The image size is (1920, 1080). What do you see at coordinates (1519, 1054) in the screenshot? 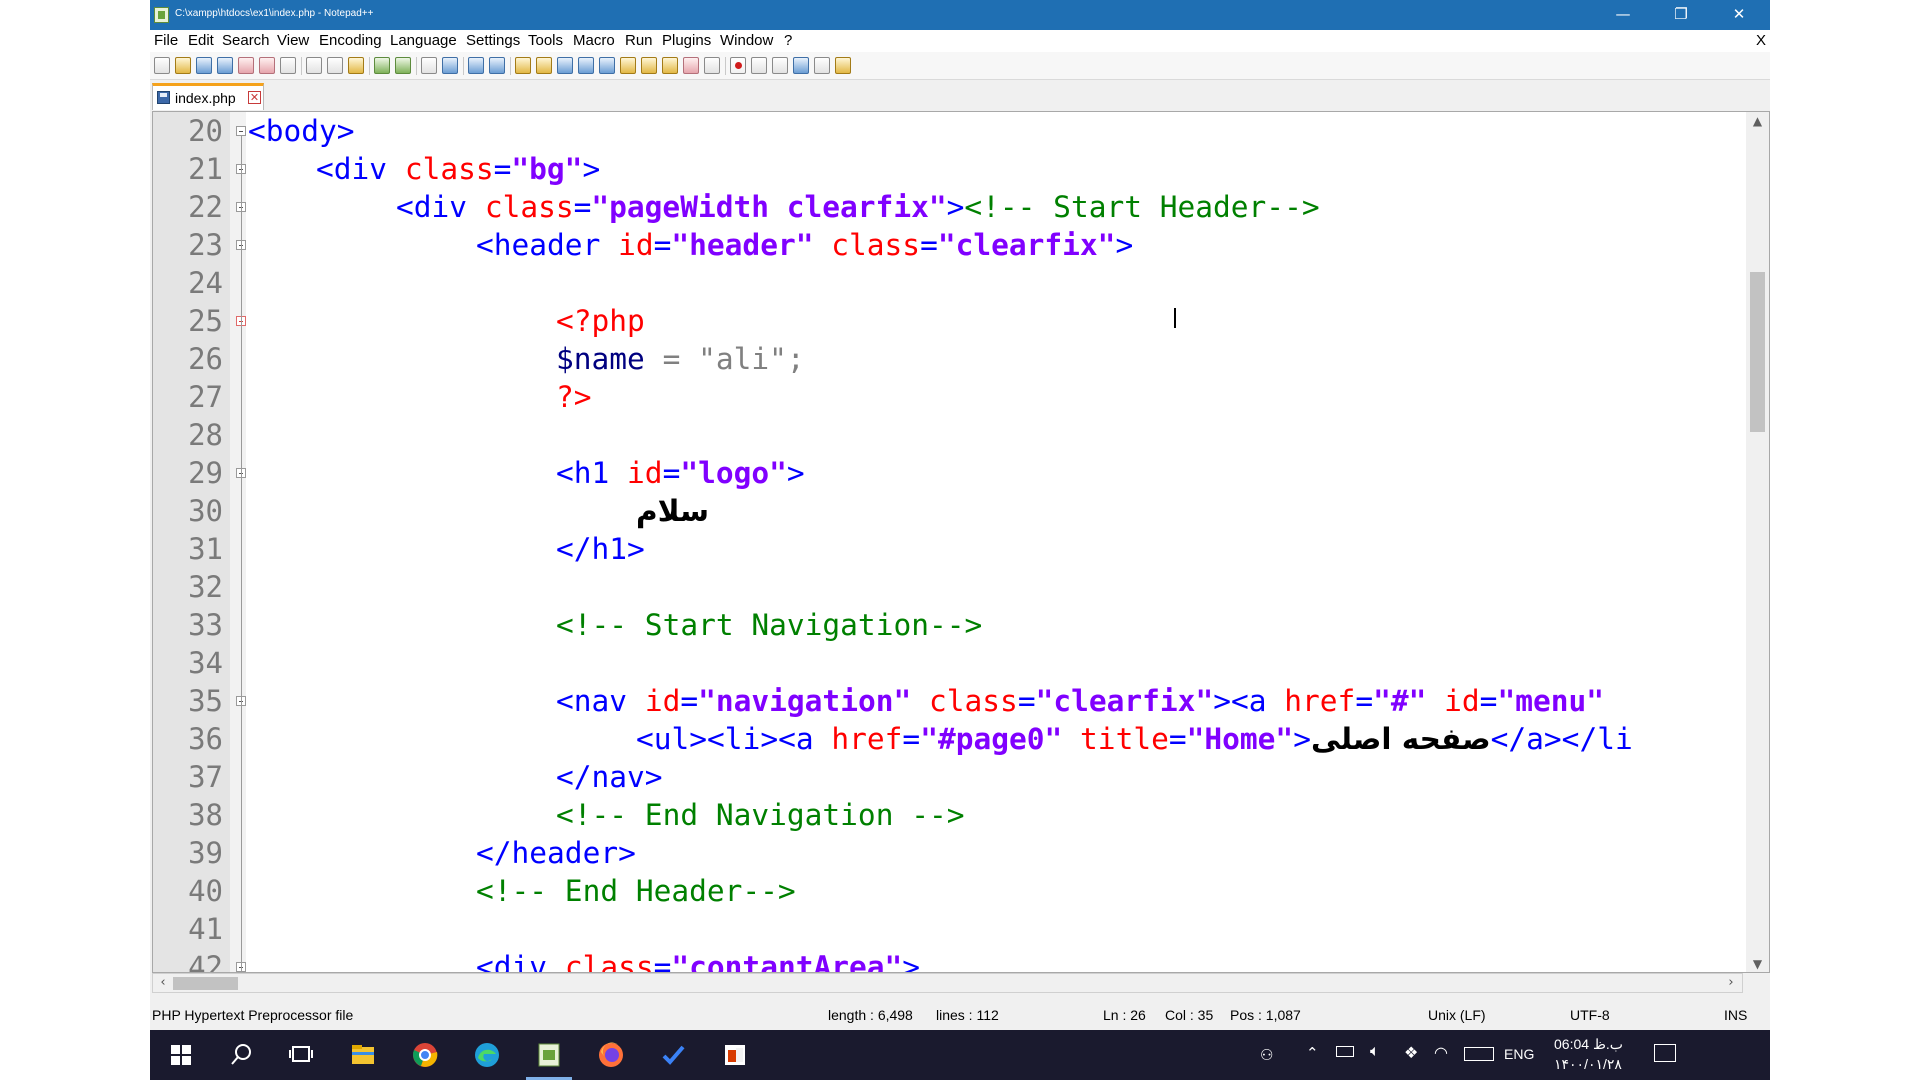
I see `input-language: ENG` at bounding box center [1519, 1054].